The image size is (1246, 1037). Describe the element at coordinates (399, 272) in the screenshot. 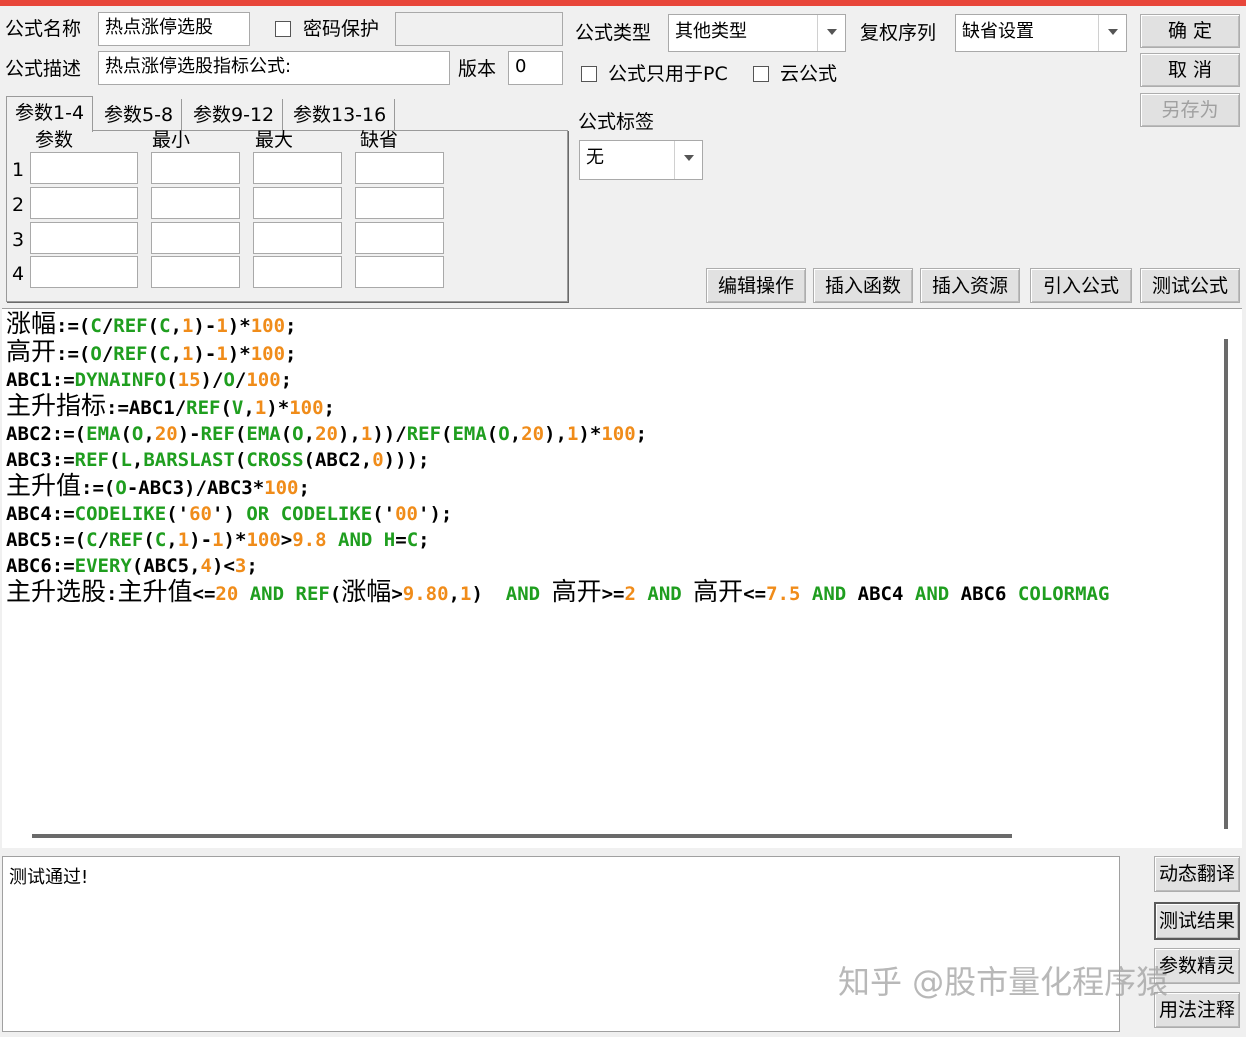

I see `param-4-default-input` at that location.